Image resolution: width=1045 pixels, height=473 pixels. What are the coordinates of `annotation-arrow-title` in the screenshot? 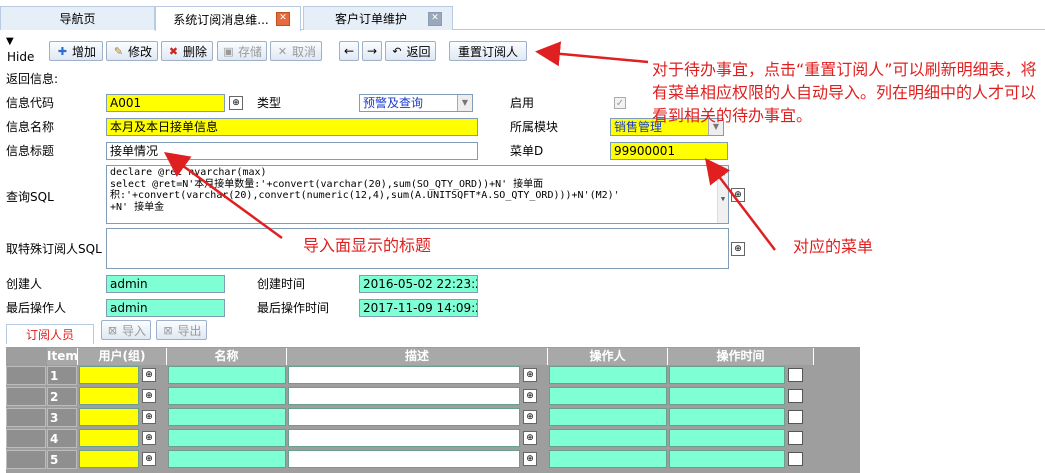 It's located at (223, 196).